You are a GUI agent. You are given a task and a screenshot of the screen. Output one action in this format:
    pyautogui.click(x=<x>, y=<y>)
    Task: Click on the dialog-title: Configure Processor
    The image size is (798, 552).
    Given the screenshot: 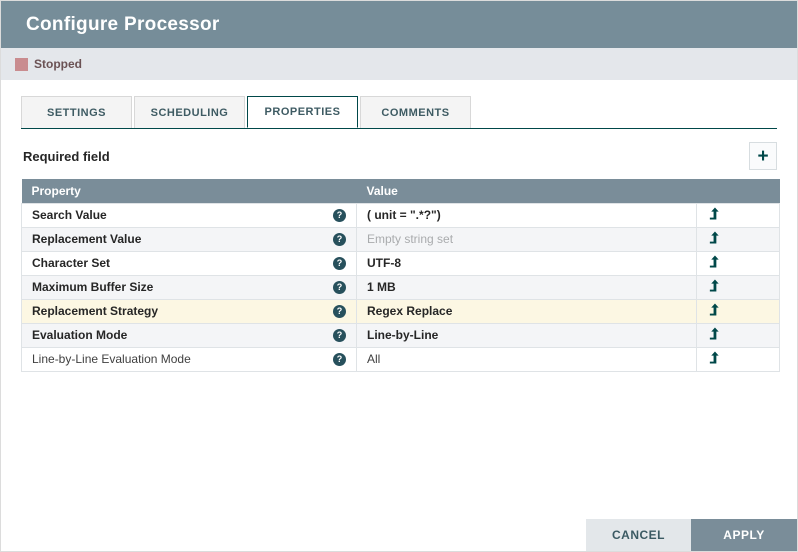 What is the action you would take?
    pyautogui.click(x=123, y=24)
    